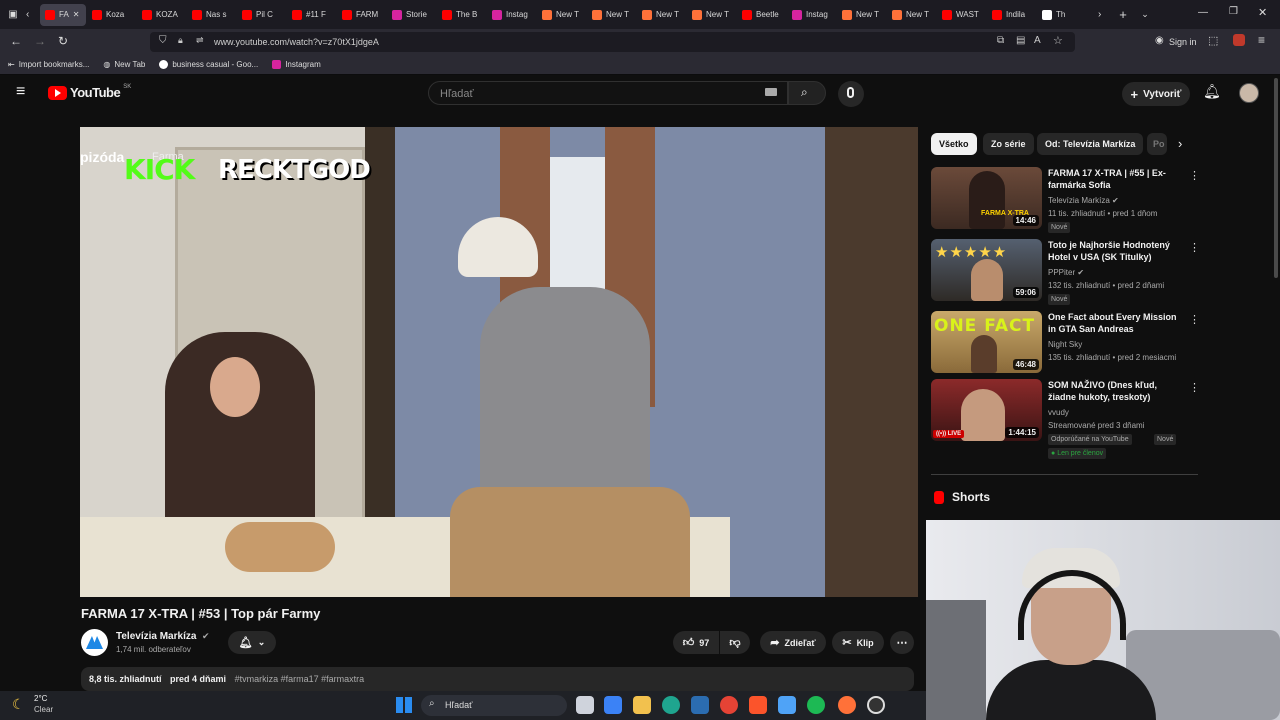  Describe the element at coordinates (1156, 94) in the screenshot. I see `create-button: + Vytvoriť` at that location.